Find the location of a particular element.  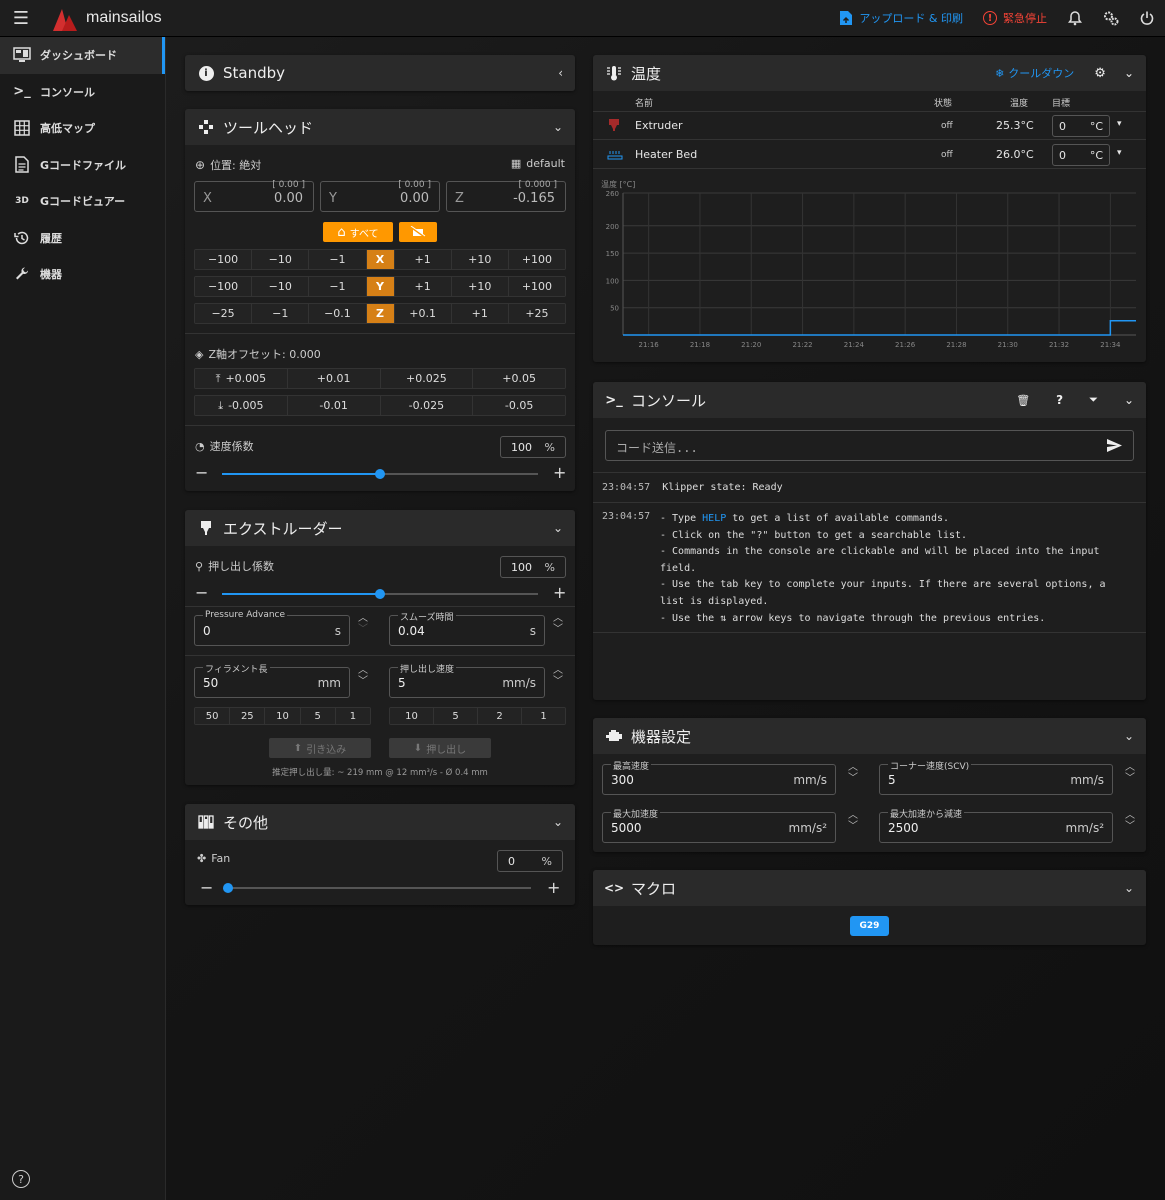

macro-g29-button: G29 is located at coordinates (869, 926).